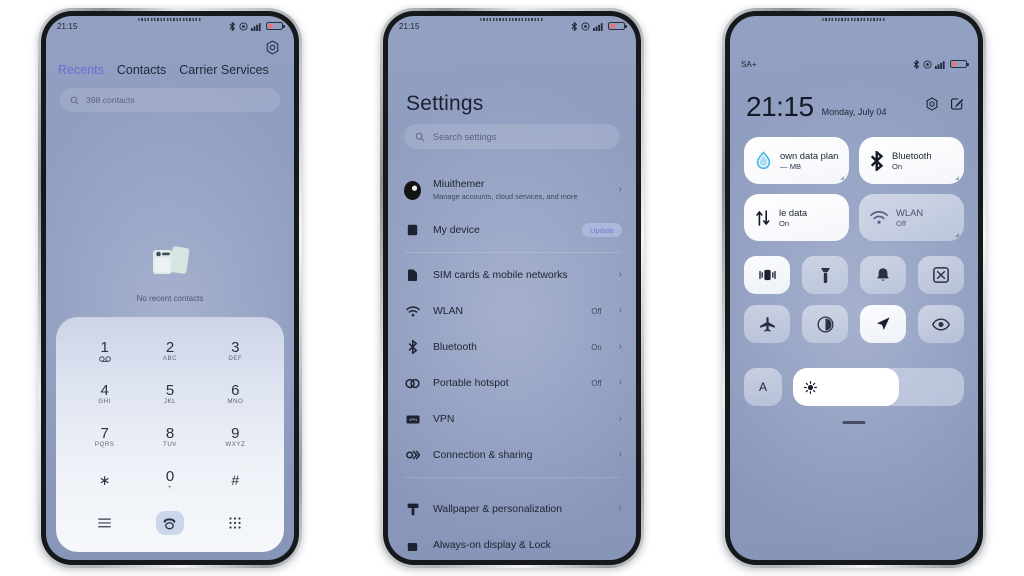  Describe the element at coordinates (104, 347) in the screenshot. I see `key-digit: 1` at that location.